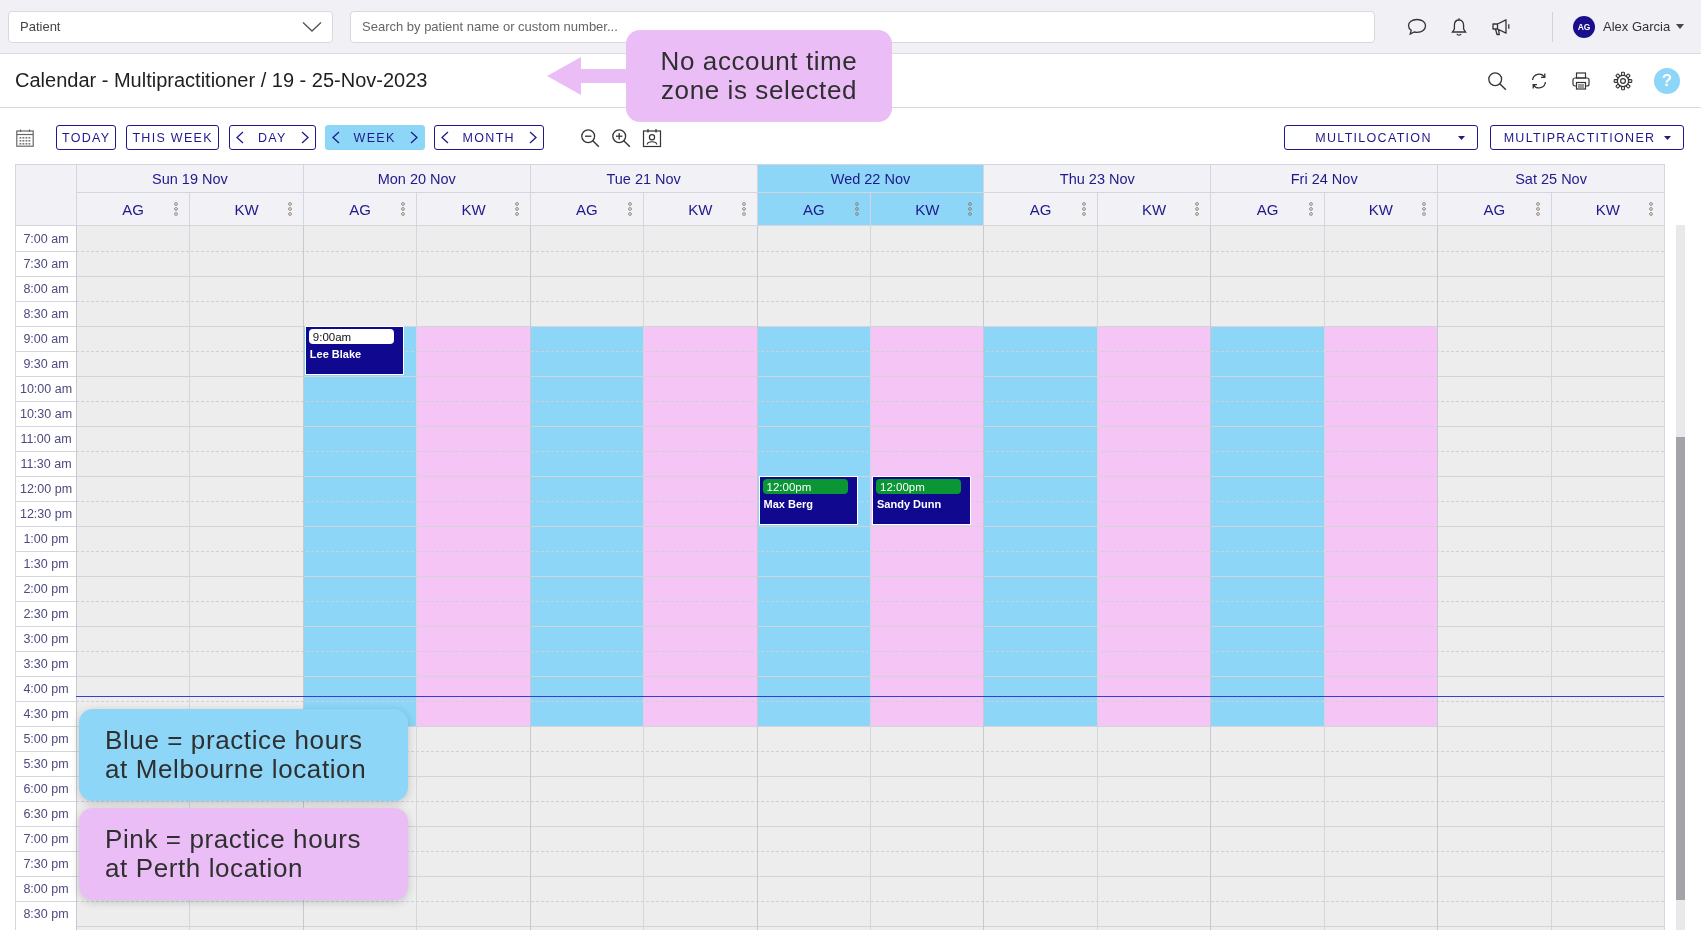 The width and height of the screenshot is (1701, 930). I want to click on this-week-button: THIS WEEK, so click(172, 137).